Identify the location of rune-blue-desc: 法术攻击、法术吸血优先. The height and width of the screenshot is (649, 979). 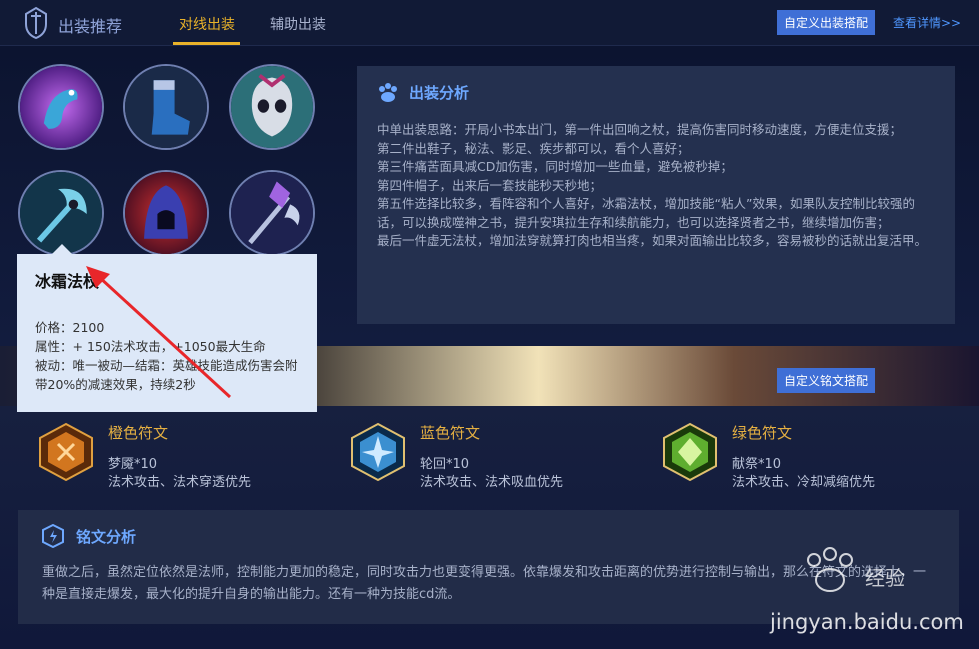
(492, 482).